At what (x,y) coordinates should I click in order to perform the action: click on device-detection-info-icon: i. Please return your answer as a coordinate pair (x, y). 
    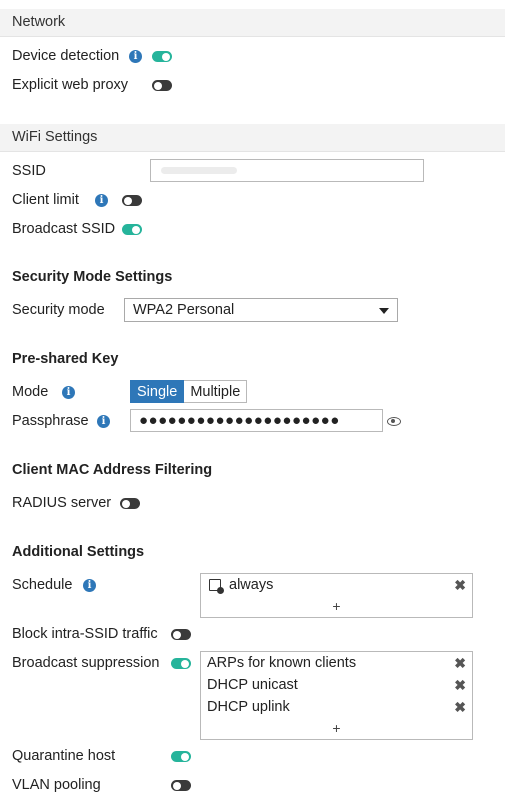
    Looking at the image, I should click on (135, 56).